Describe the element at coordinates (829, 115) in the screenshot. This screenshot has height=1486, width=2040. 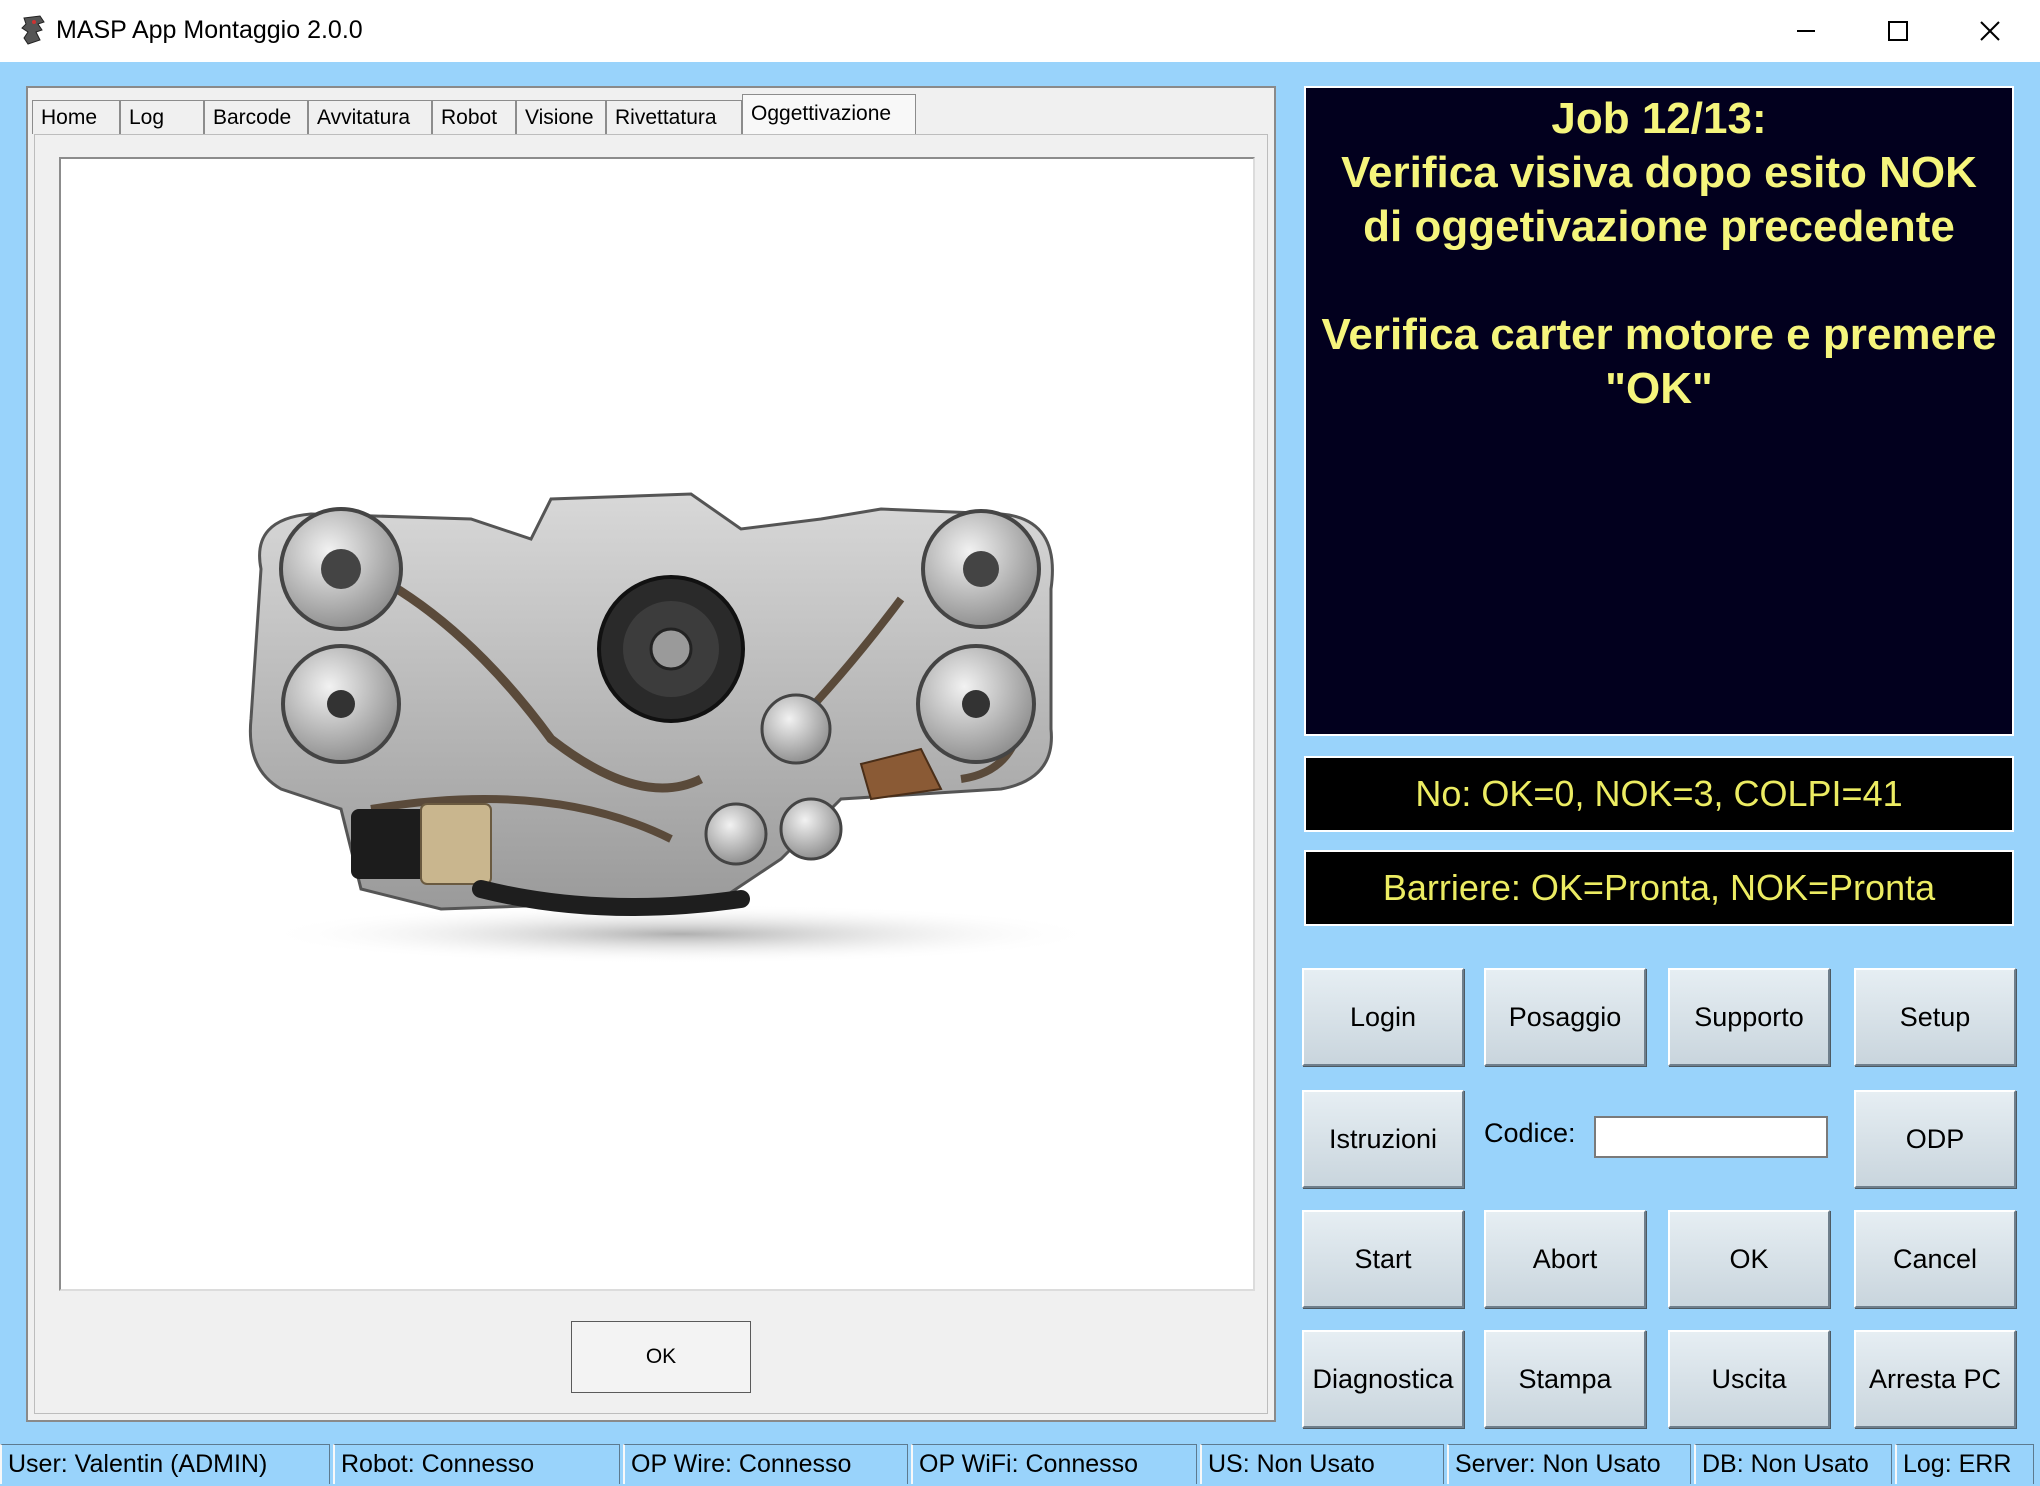
I see `tab-oggettivazione: Oggettivazione` at that location.